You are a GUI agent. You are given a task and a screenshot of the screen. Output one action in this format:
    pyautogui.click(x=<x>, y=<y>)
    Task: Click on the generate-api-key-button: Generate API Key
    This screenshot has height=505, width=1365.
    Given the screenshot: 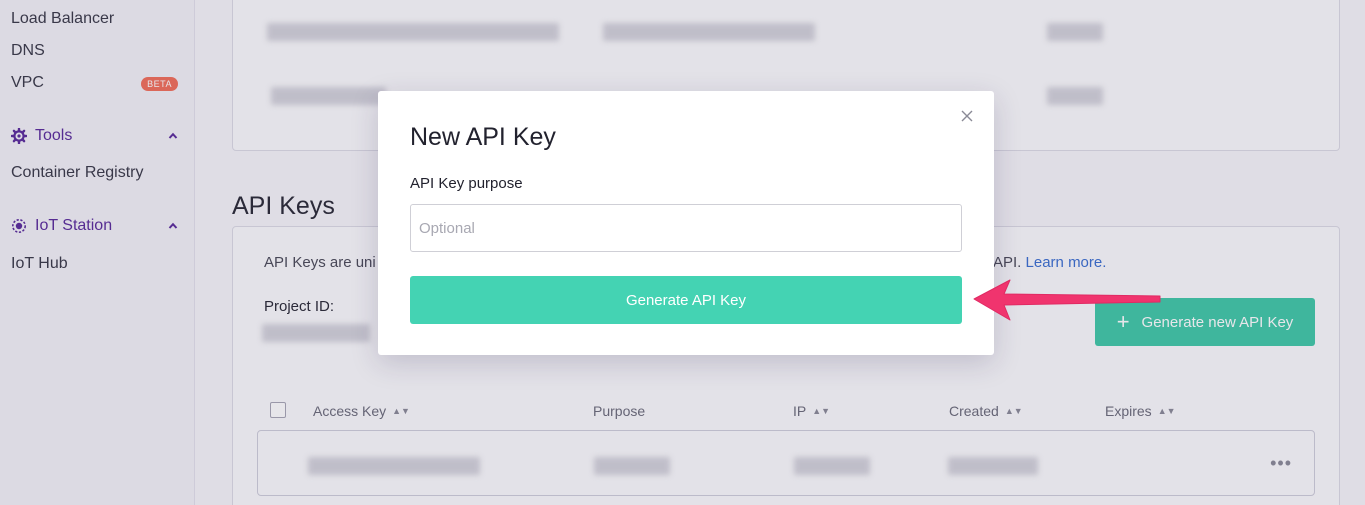 What is the action you would take?
    pyautogui.click(x=686, y=300)
    